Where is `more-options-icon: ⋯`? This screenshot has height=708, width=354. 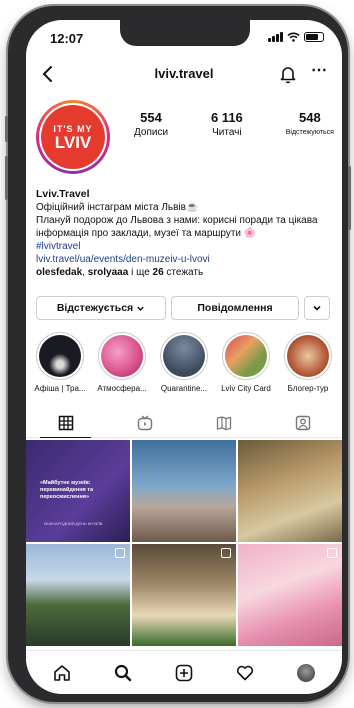
more-options-icon: ⋯ is located at coordinates (319, 70).